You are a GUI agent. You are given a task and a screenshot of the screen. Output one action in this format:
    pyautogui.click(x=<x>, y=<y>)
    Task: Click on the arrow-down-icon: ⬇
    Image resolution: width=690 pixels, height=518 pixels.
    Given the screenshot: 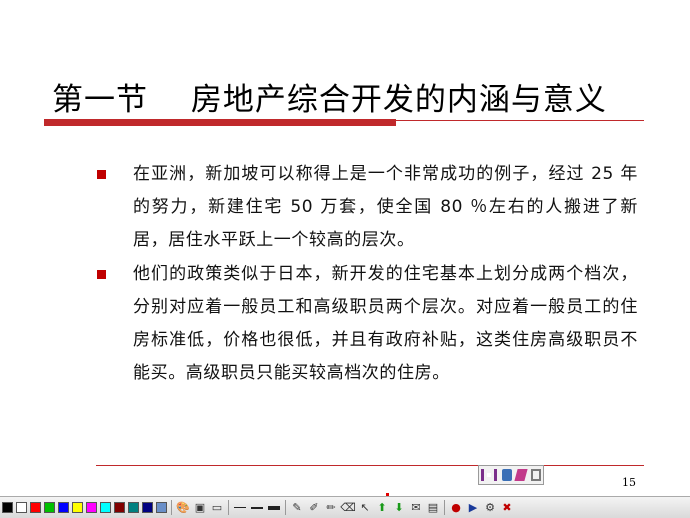 What is the action you would take?
    pyautogui.click(x=399, y=508)
    